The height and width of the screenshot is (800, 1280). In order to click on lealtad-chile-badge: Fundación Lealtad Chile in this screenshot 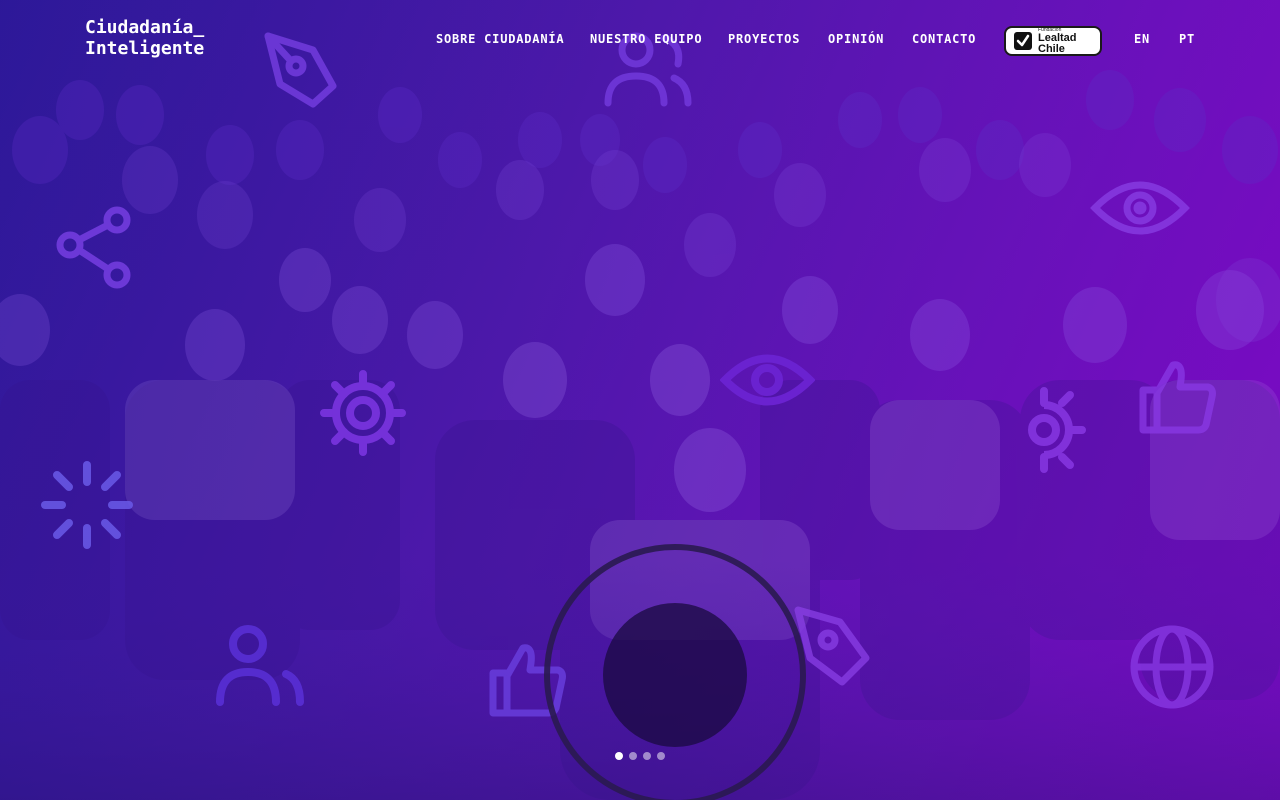, I will do `click(1053, 41)`.